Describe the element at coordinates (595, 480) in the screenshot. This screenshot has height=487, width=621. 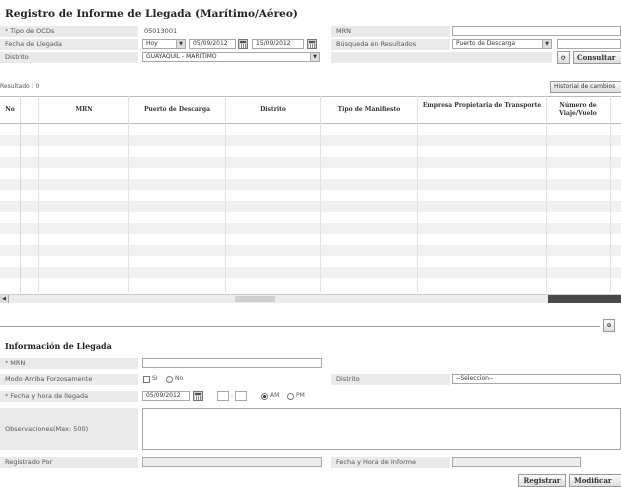
I see `modificar-button: Modificar` at that location.